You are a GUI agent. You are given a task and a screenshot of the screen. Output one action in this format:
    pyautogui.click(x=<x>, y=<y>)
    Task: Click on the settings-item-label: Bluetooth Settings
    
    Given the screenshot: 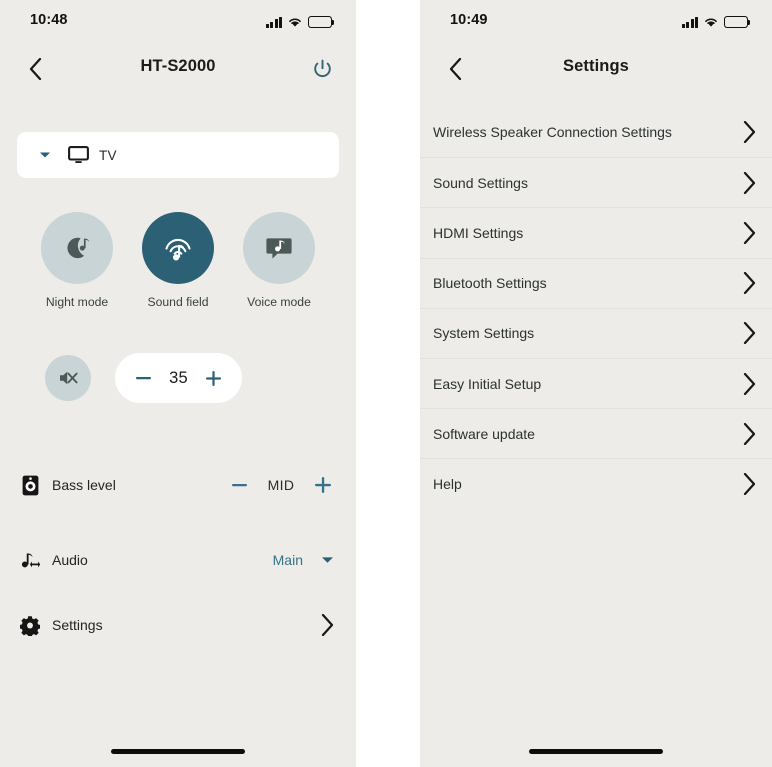 What is the action you would take?
    pyautogui.click(x=490, y=283)
    